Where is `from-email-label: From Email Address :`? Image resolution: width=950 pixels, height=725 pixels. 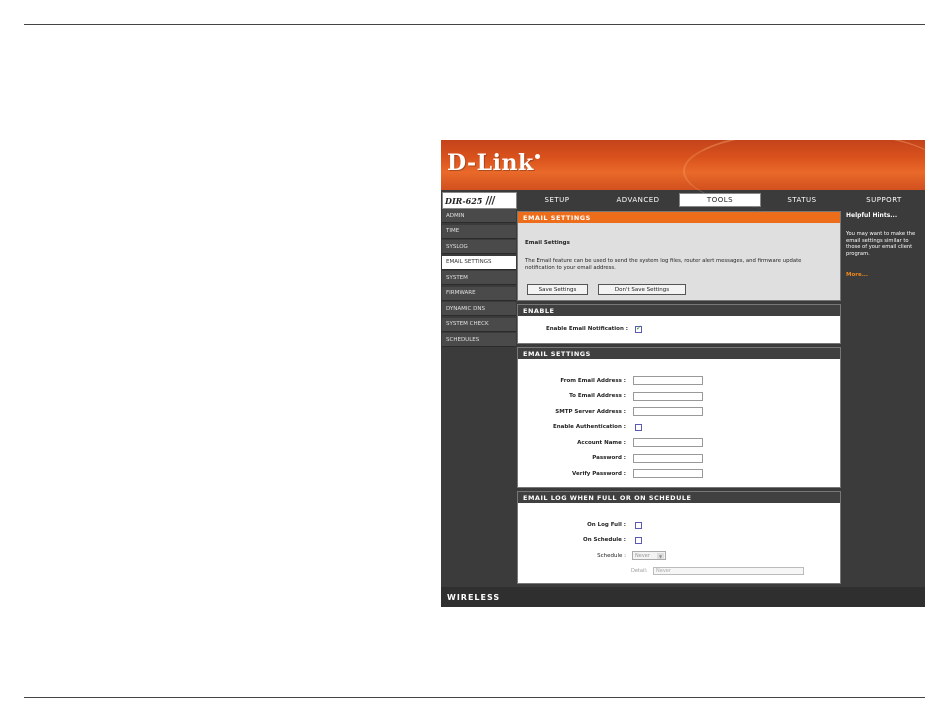
from-email-label: From Email Address : is located at coordinates (593, 381).